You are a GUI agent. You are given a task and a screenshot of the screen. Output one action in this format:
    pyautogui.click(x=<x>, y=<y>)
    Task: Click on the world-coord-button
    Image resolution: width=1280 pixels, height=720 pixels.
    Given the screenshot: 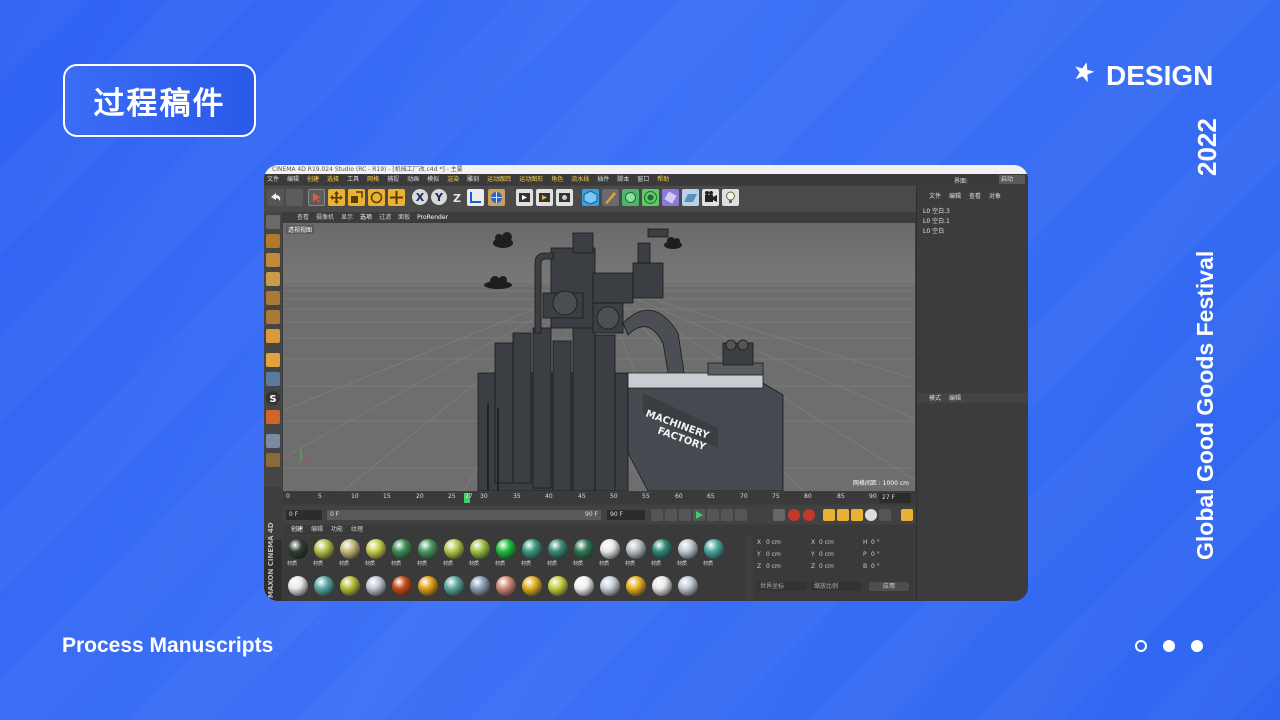 What is the action you would take?
    pyautogui.click(x=496, y=197)
    